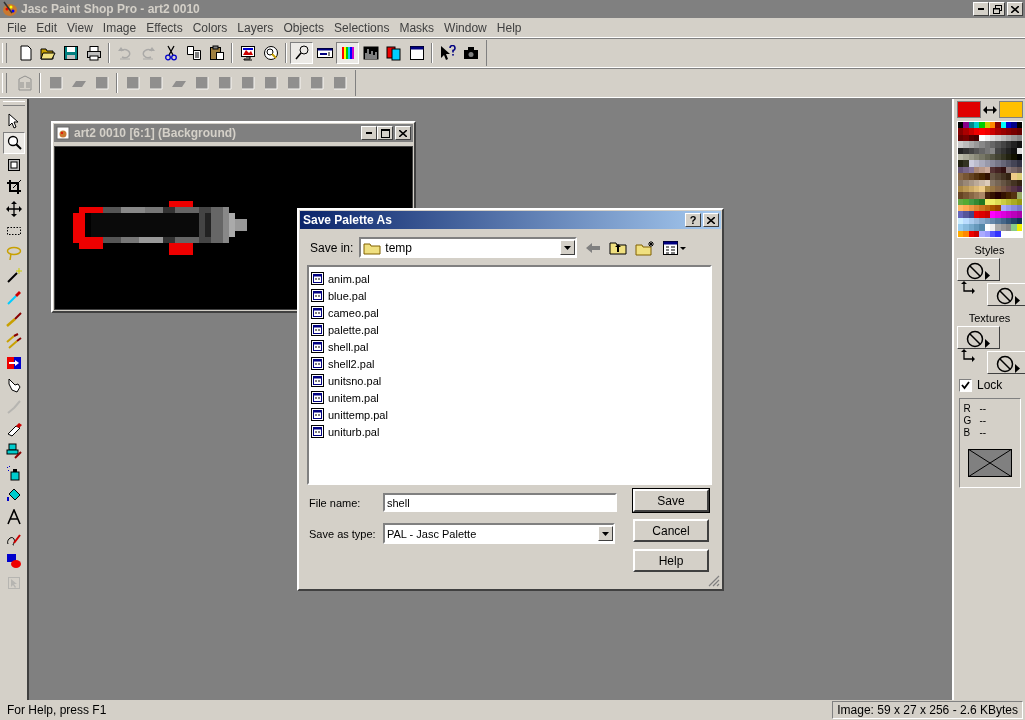 The height and width of the screenshot is (720, 1025). I want to click on flyout-arrow-icon, so click(987, 343).